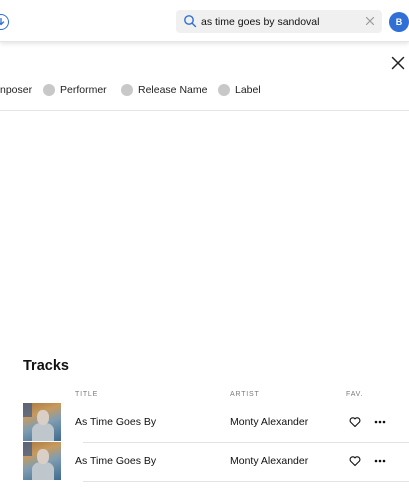 This screenshot has width=409, height=500. I want to click on filter-label-option: Label, so click(239, 90).